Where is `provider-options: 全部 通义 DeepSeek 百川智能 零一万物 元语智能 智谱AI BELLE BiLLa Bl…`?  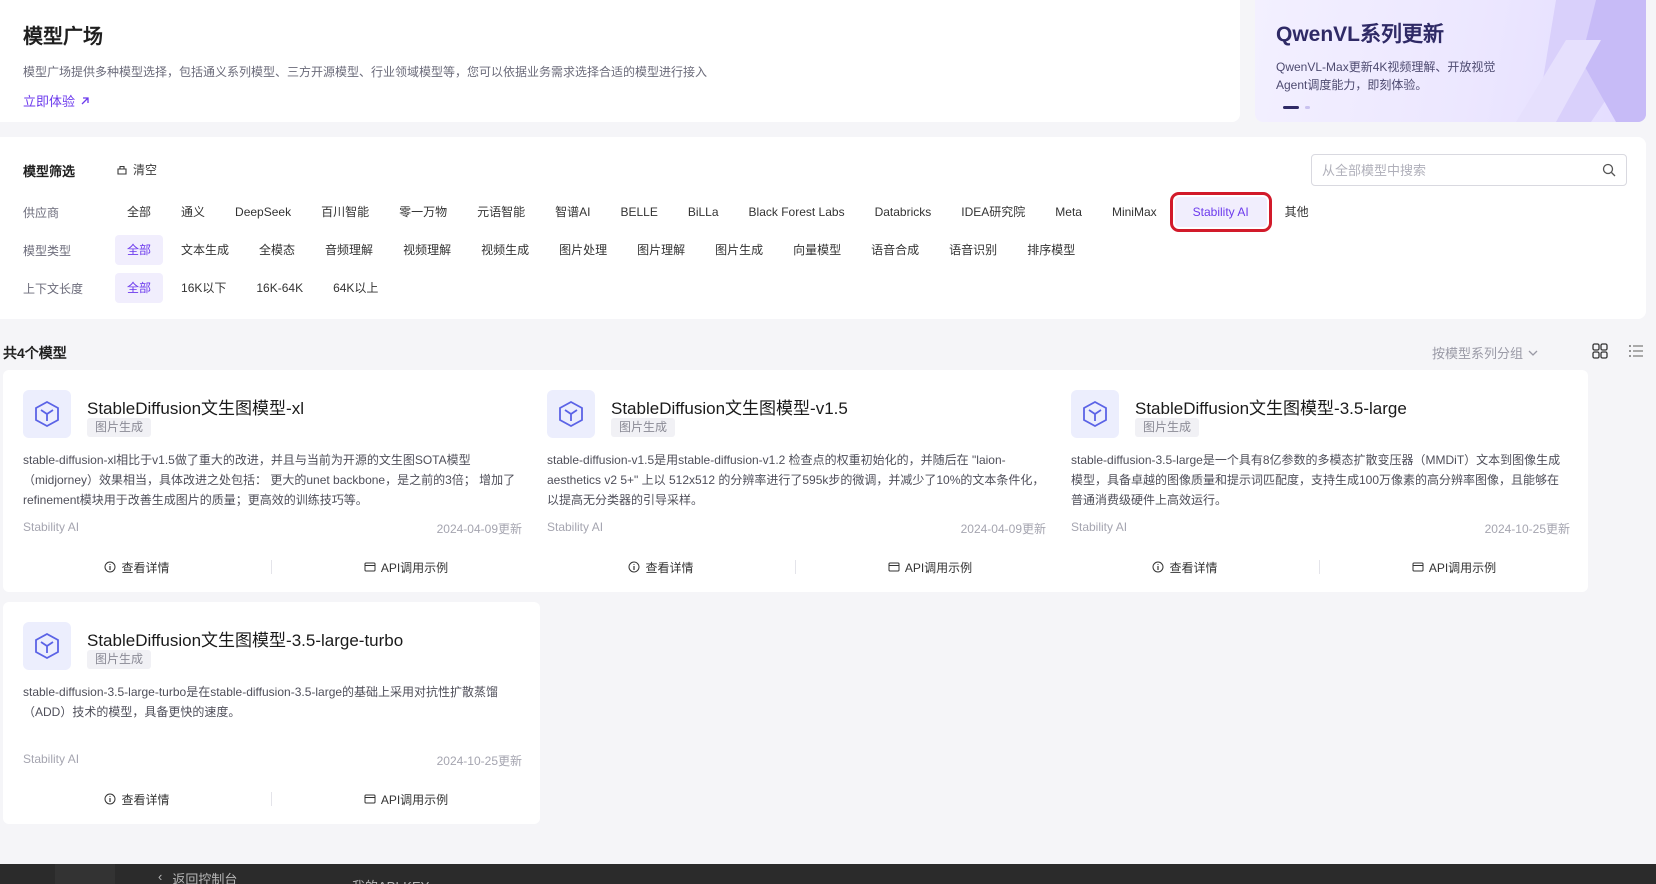 provider-options: 全部 通义 DeepSeek 百川智能 零一万物 元语智能 智谱AI BELLE BiLLa Bl… is located at coordinates (721, 212).